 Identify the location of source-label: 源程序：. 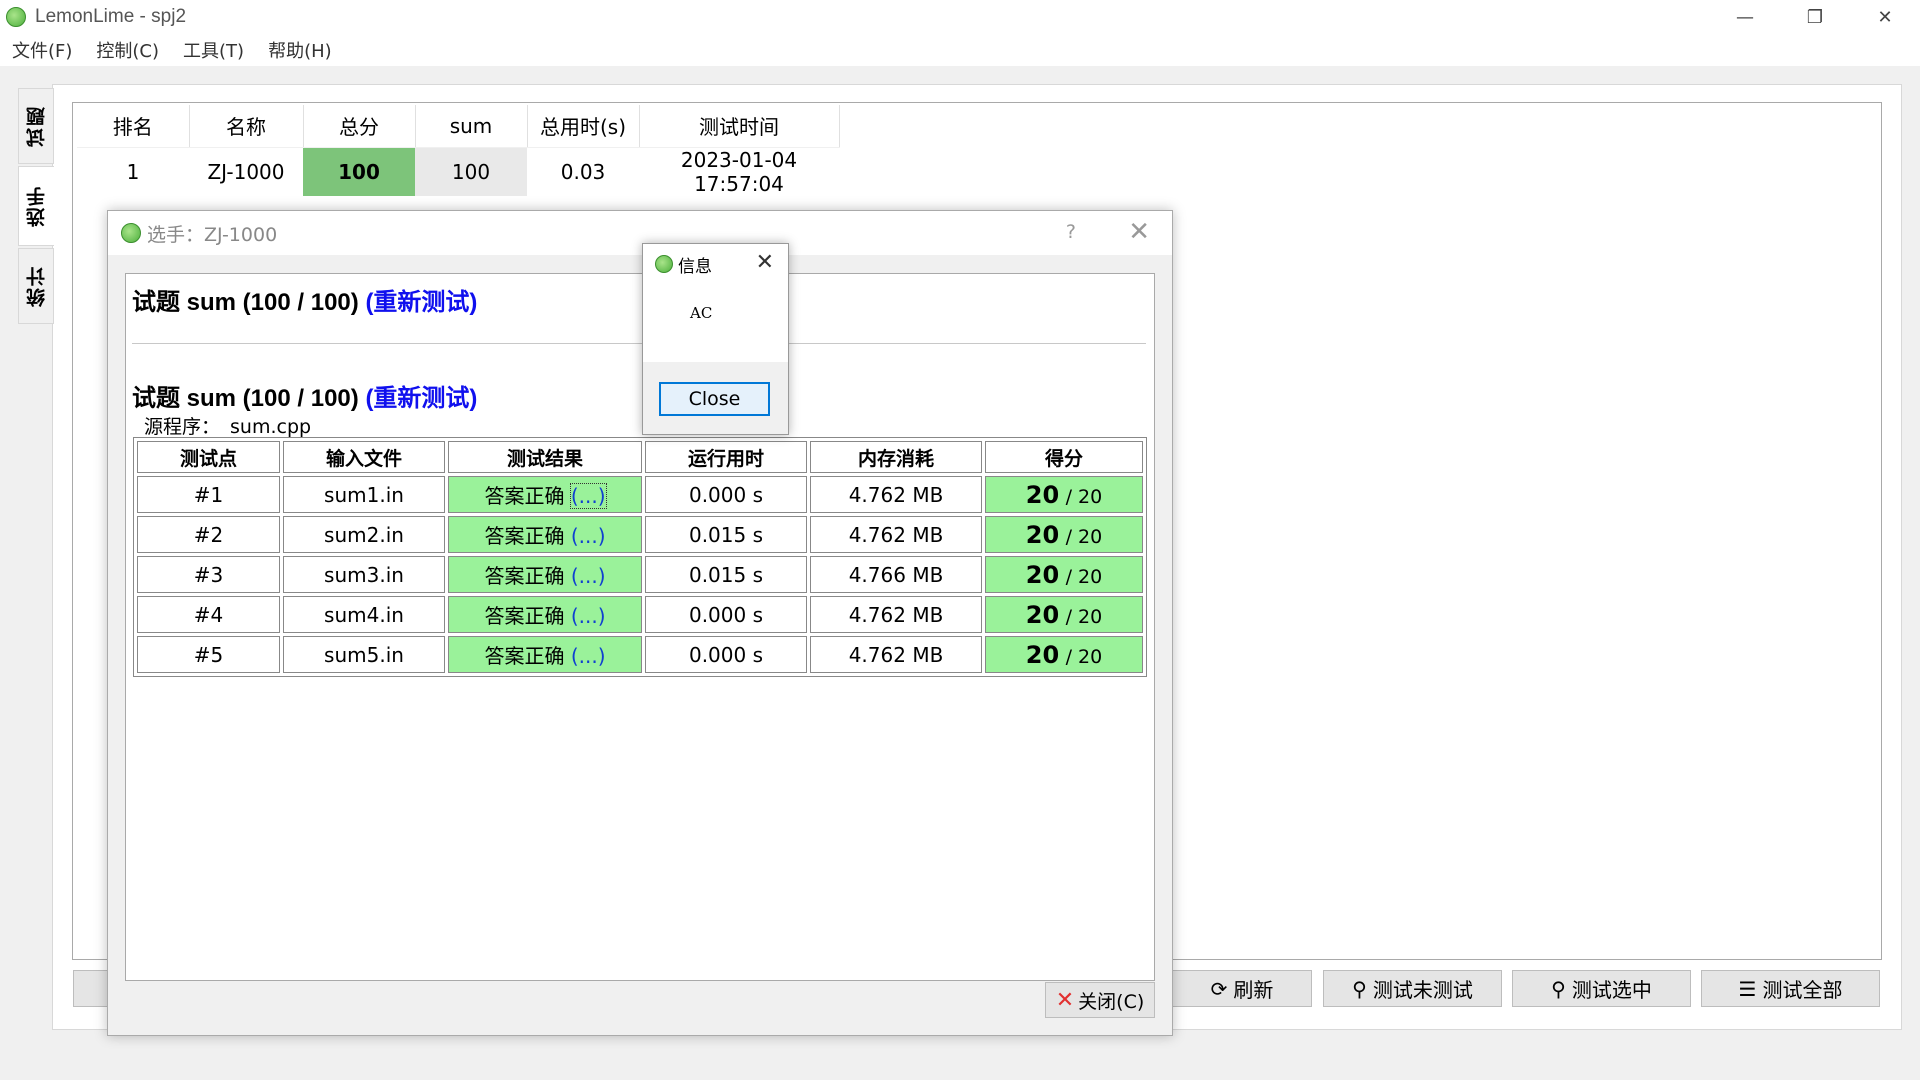
(182, 427).